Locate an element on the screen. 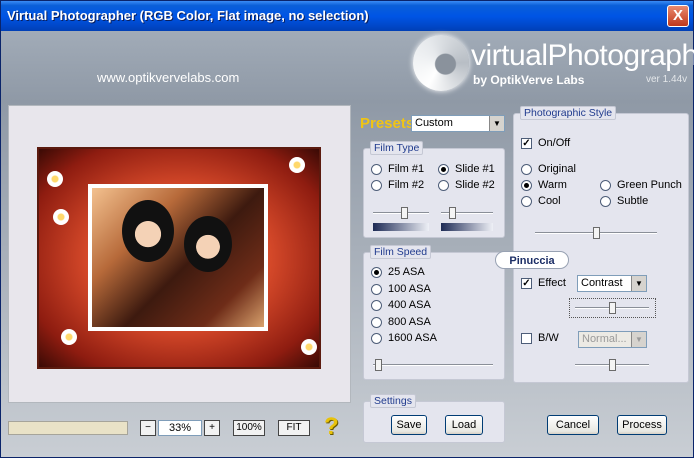 This screenshot has height=458, width=694. slider-track is located at coordinates (433, 365).